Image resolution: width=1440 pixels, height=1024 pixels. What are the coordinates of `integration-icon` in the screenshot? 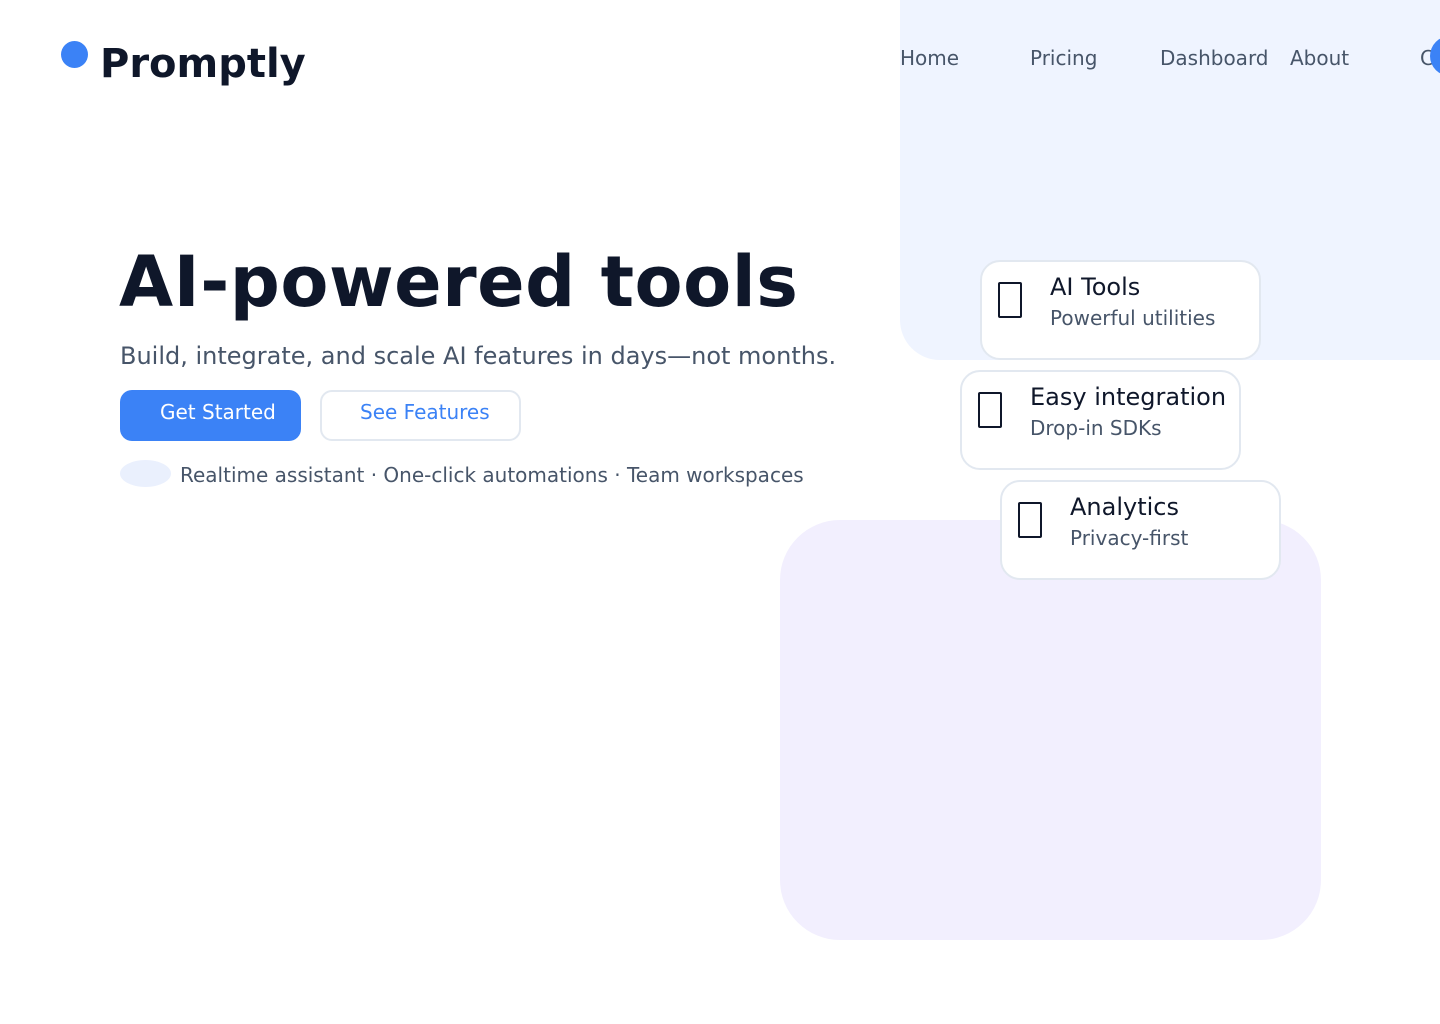 It's located at (990, 410).